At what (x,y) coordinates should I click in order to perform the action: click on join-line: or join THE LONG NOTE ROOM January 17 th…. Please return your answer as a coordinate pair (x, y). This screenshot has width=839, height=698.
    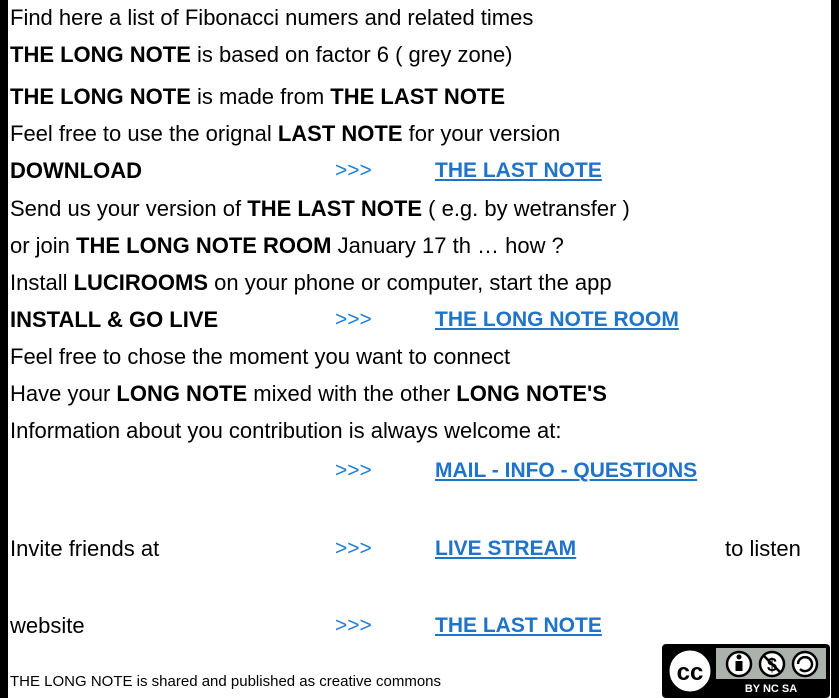
    Looking at the image, I should click on (287, 246).